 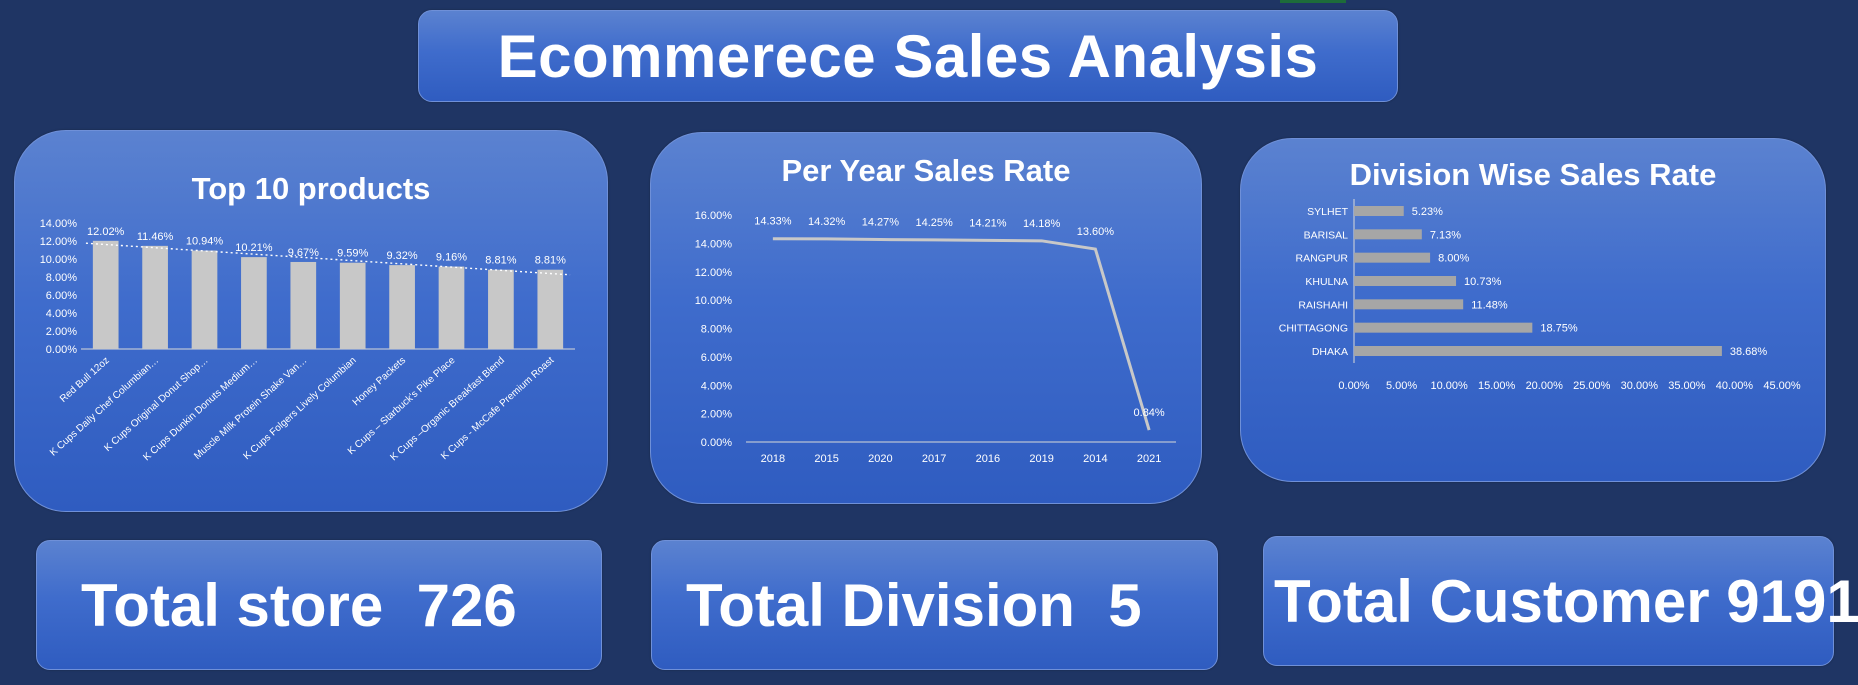 I want to click on total-customer-label: Total Customer 9191, so click(x=1566, y=601).